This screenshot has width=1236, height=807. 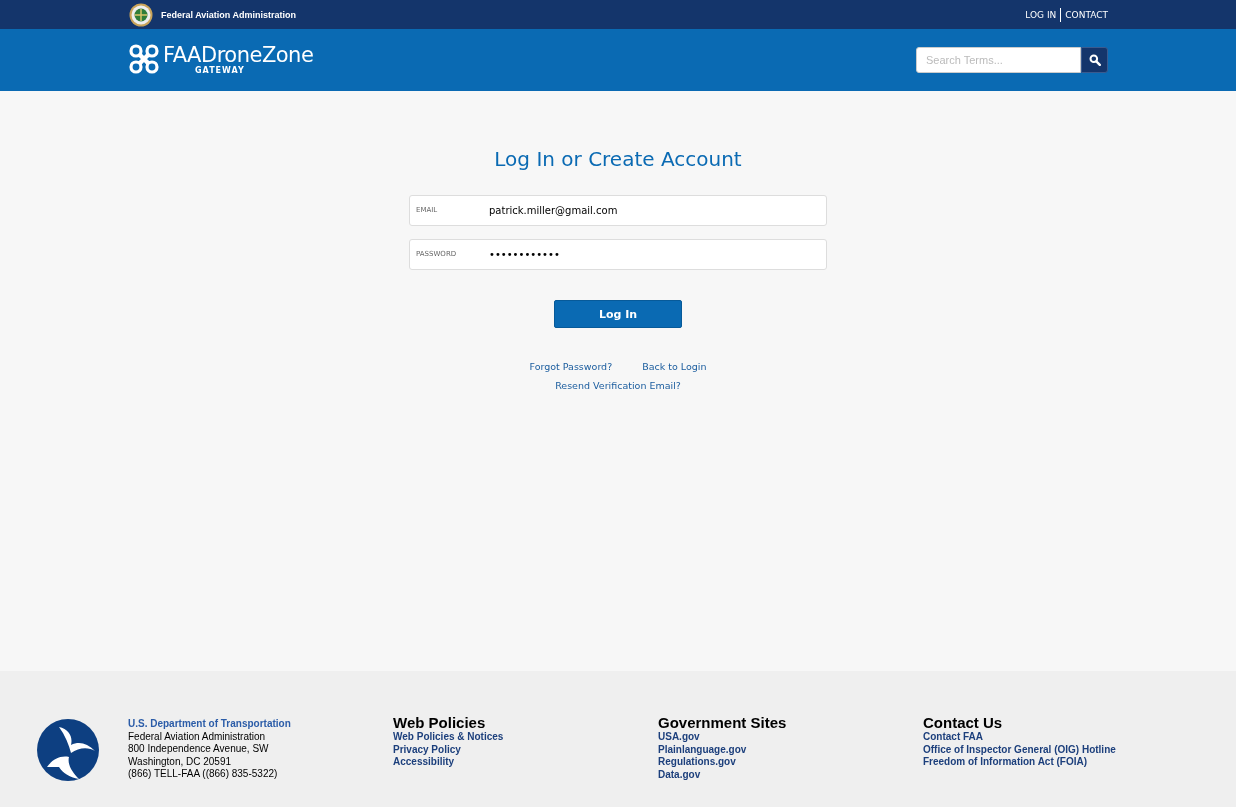 What do you see at coordinates (180, 761) in the screenshot?
I see `address-line: Washington, DC 20591` at bounding box center [180, 761].